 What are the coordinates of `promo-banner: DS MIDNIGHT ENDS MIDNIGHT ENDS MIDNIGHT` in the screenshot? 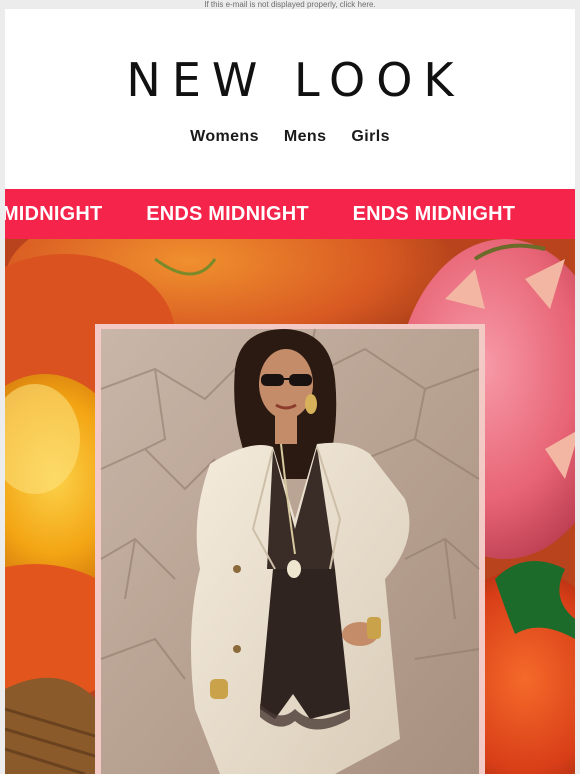 It's located at (290, 214).